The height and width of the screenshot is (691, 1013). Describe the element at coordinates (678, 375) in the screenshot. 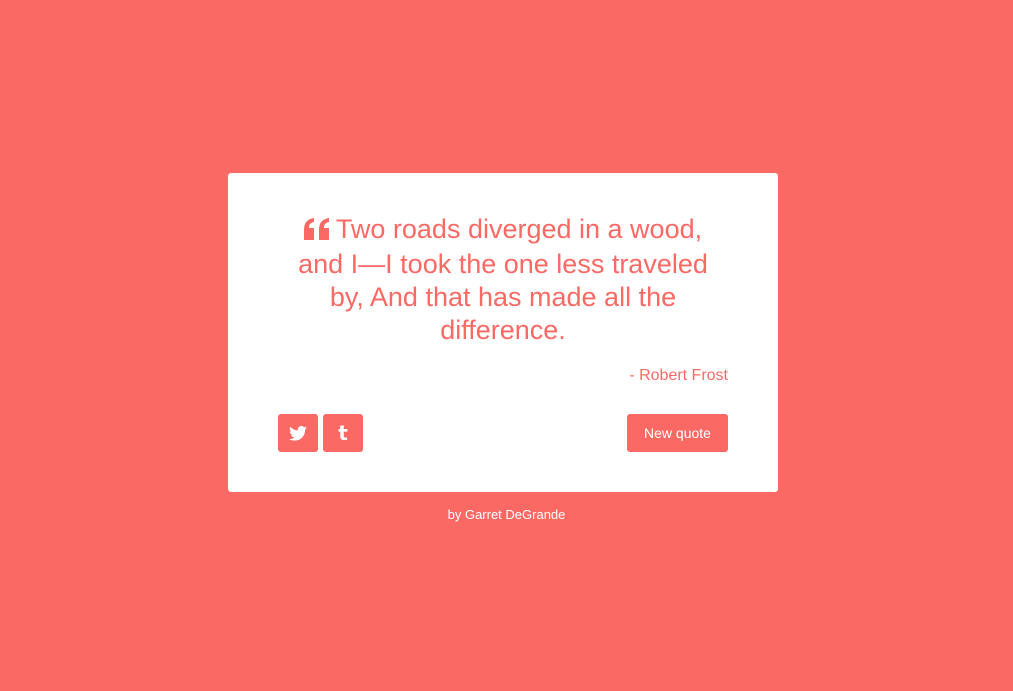

I see `quote-author: - Robert Frost` at that location.